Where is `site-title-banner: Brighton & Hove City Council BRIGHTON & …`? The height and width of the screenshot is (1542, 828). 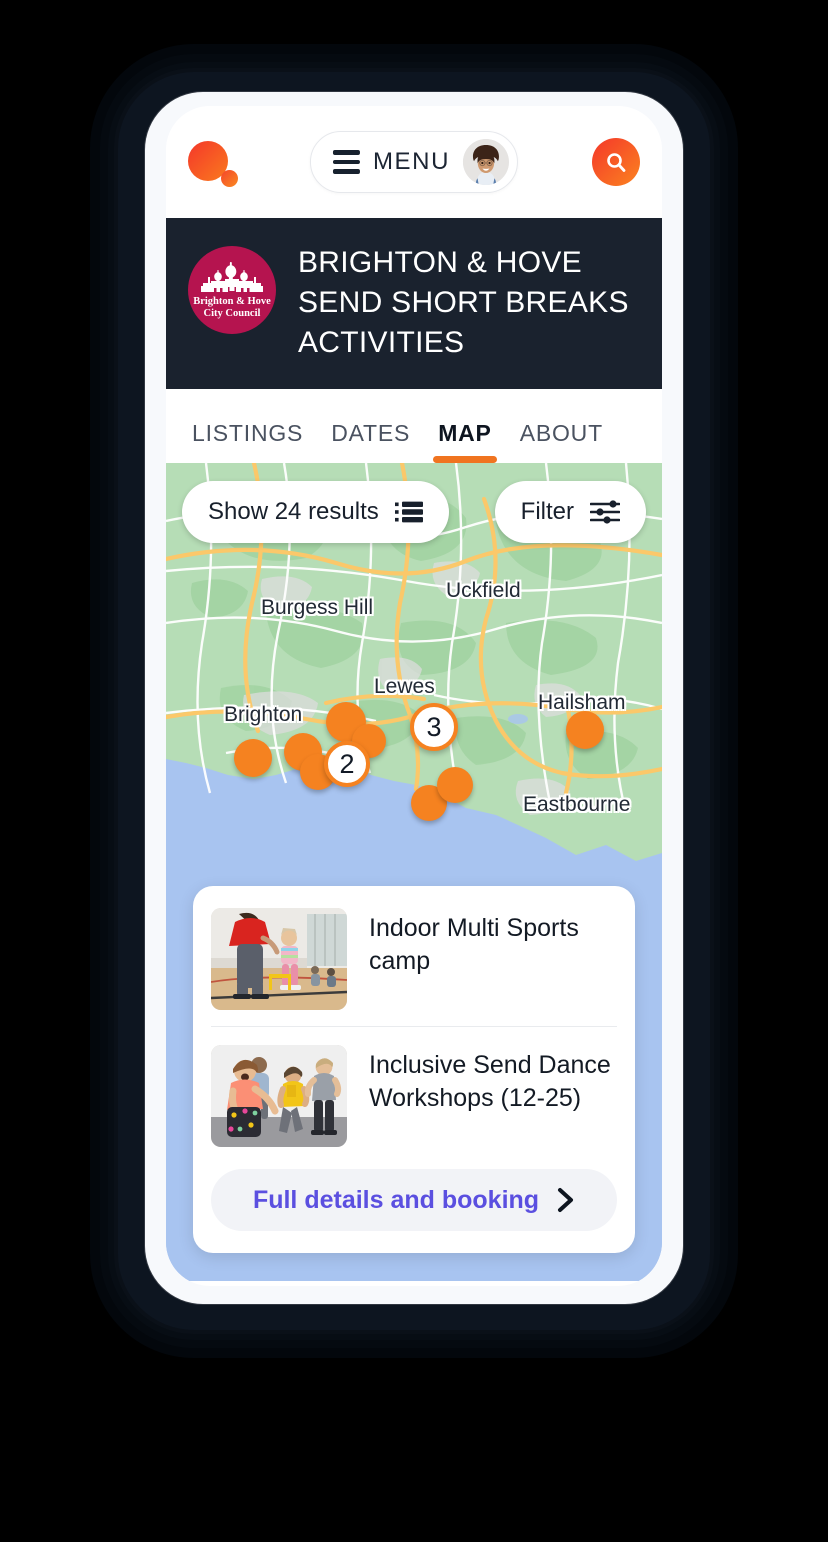
site-title-banner: Brighton & Hove City Council BRIGHTON & … is located at coordinates (414, 303).